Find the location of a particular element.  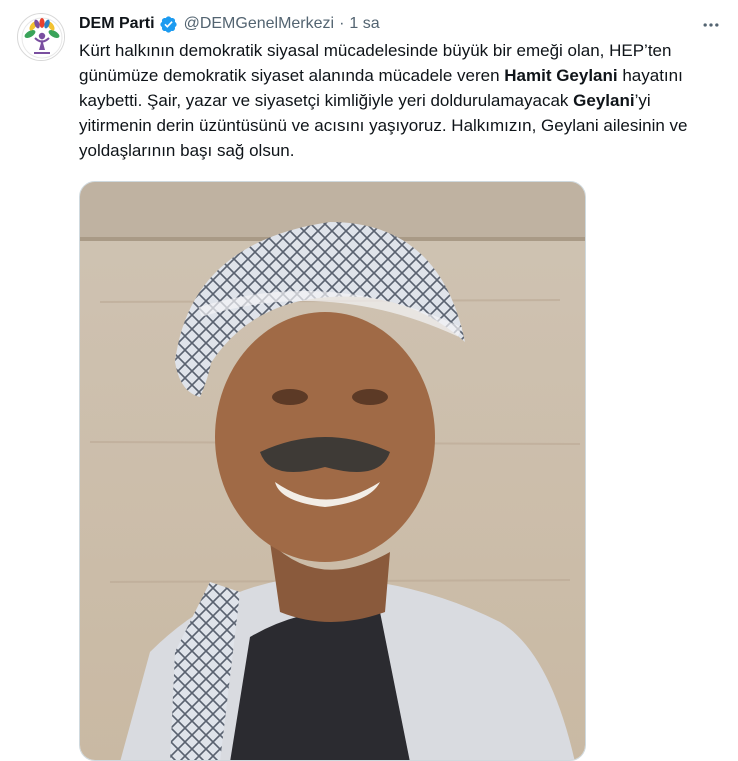

dem-parti-logo is located at coordinates (41, 37).